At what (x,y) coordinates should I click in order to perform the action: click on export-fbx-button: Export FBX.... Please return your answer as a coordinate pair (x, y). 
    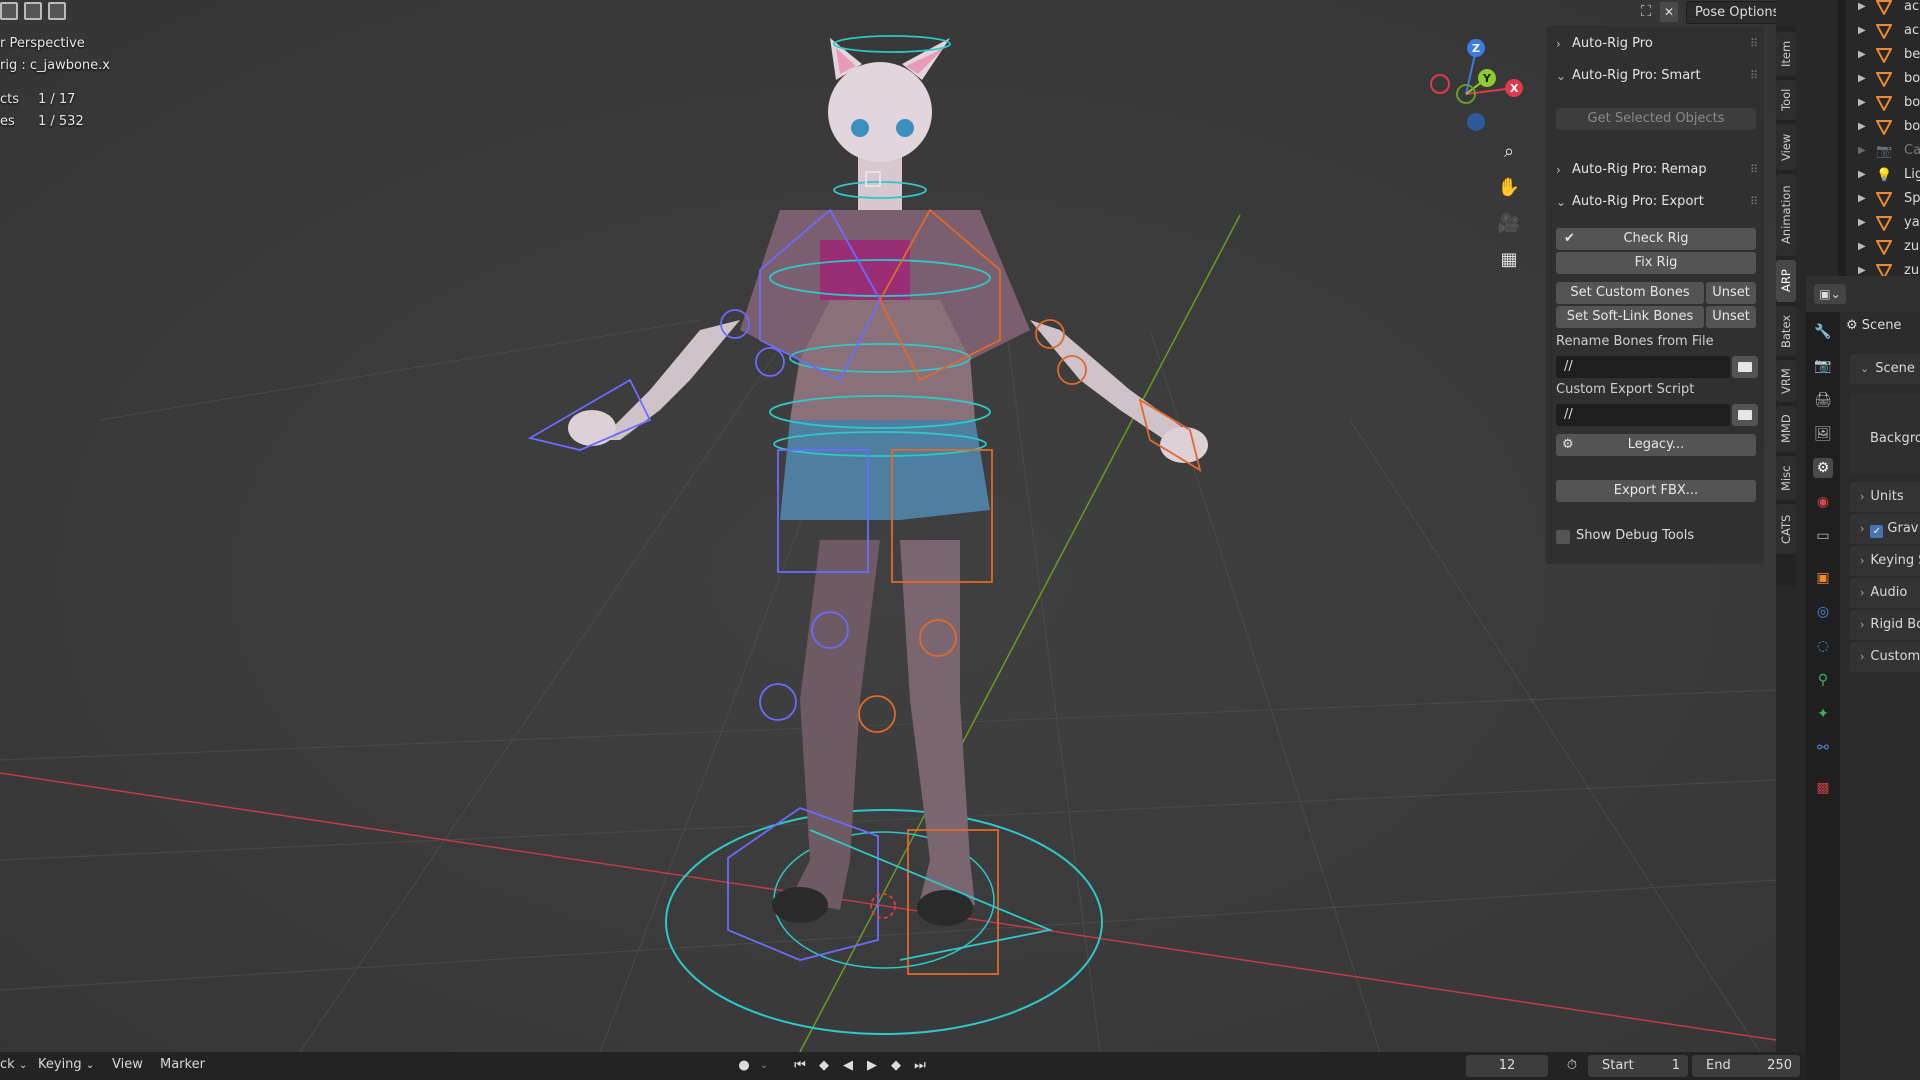
    Looking at the image, I should click on (1656, 491).